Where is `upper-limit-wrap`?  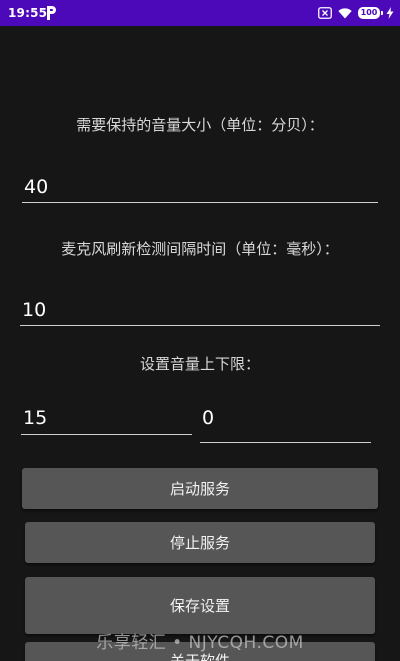 upper-limit-wrap is located at coordinates (106, 418).